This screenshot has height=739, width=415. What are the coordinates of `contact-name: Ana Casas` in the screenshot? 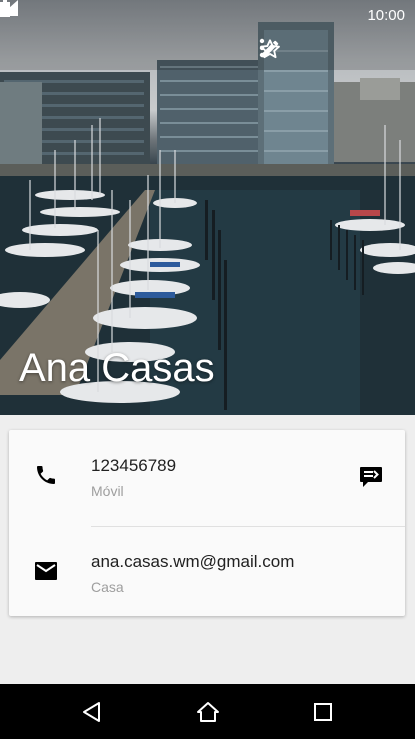 It's located at (117, 368).